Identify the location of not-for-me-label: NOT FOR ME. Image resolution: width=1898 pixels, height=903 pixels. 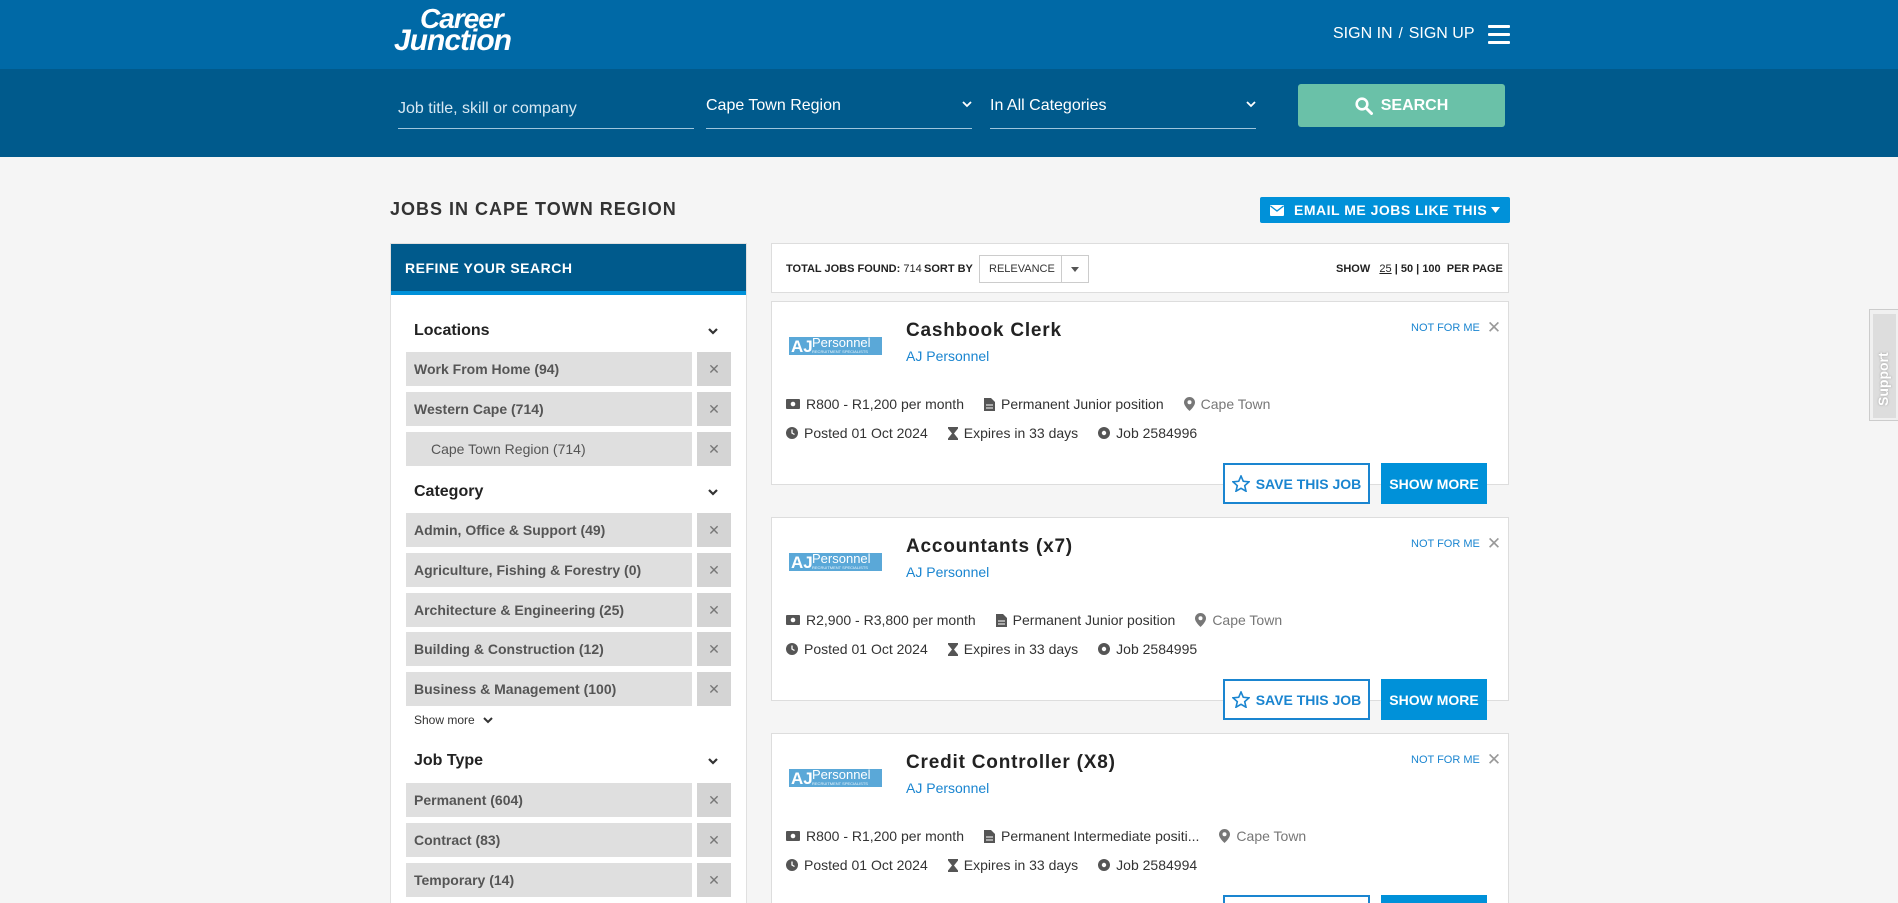
(1445, 760).